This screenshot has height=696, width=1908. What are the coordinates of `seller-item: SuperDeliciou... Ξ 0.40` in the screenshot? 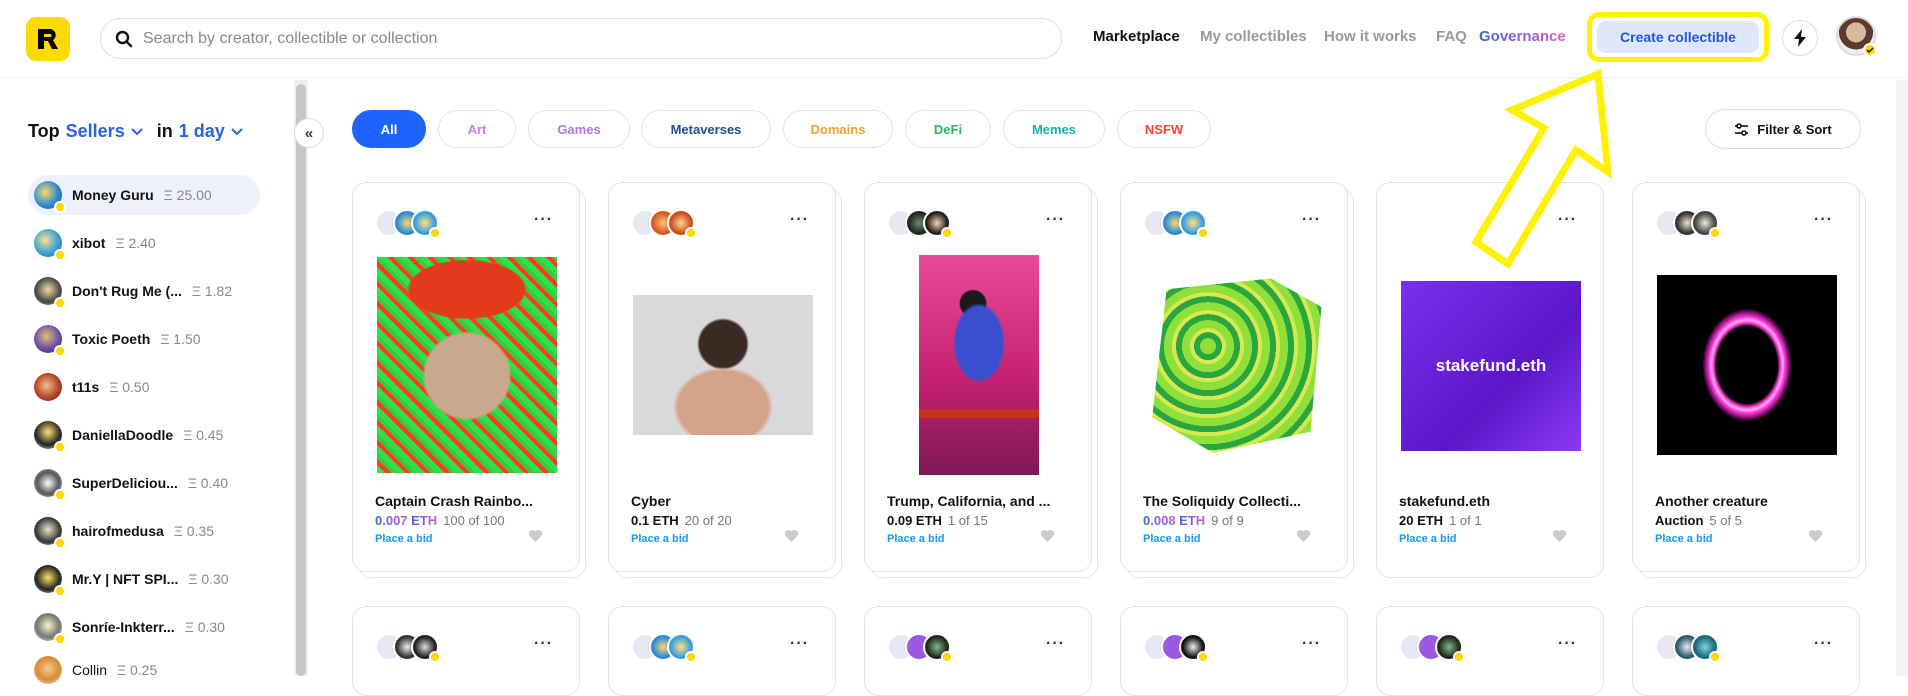 It's located at (144, 483).